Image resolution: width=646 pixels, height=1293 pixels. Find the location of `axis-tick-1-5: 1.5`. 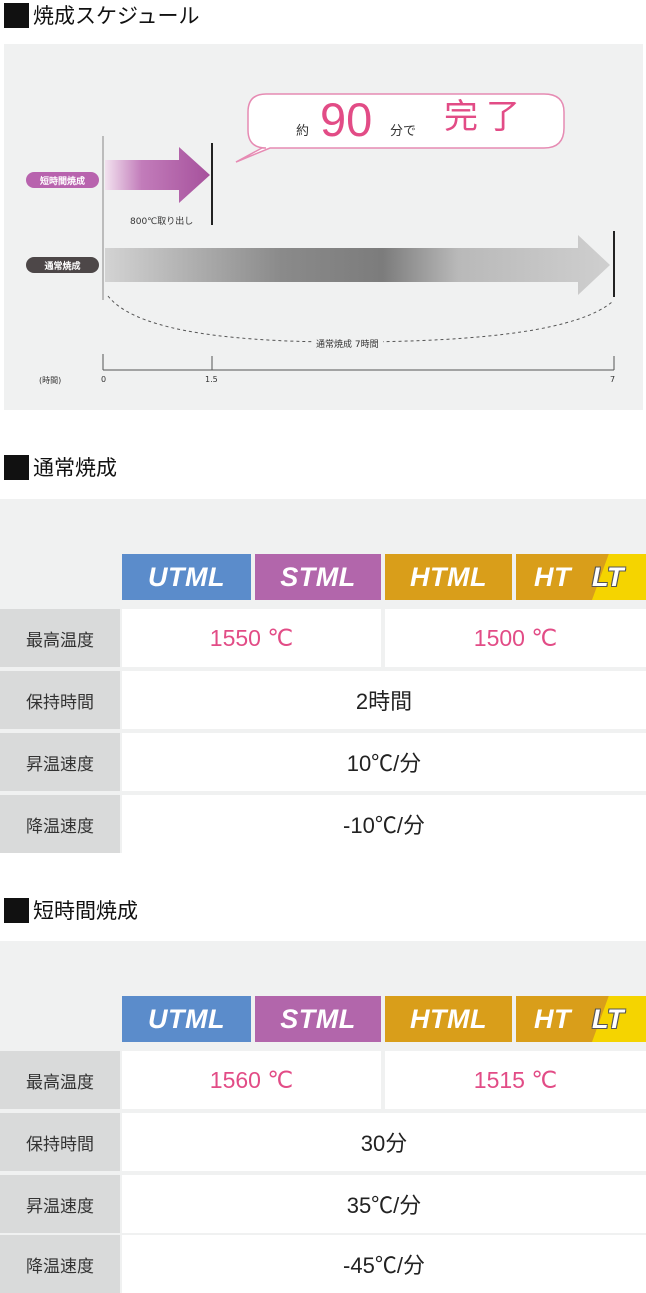

axis-tick-1-5: 1.5 is located at coordinates (211, 379).